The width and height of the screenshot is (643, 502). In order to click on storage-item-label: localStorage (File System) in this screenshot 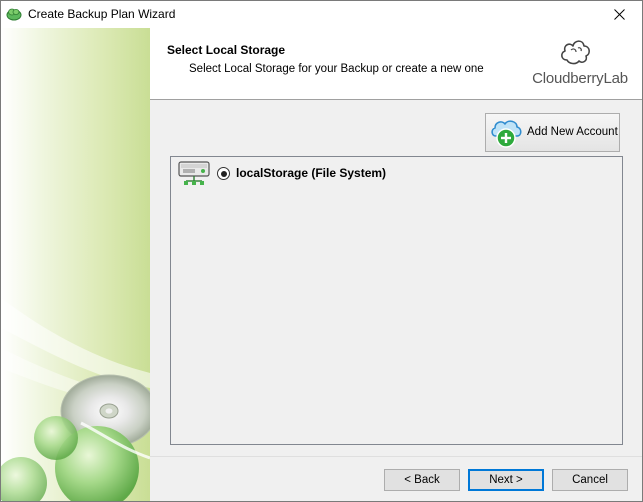, I will do `click(311, 173)`.